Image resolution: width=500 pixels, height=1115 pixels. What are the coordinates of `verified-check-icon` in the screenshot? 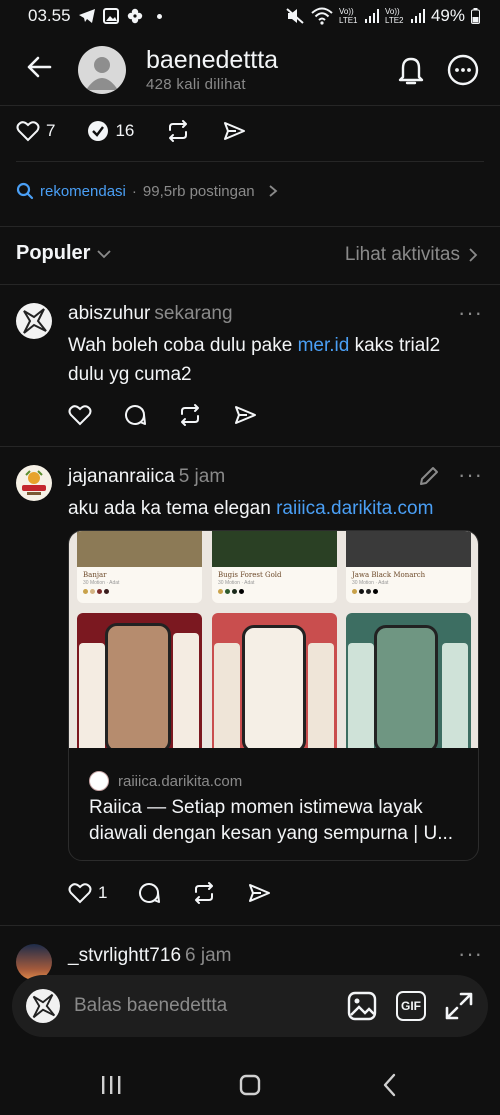 It's located at (98, 131).